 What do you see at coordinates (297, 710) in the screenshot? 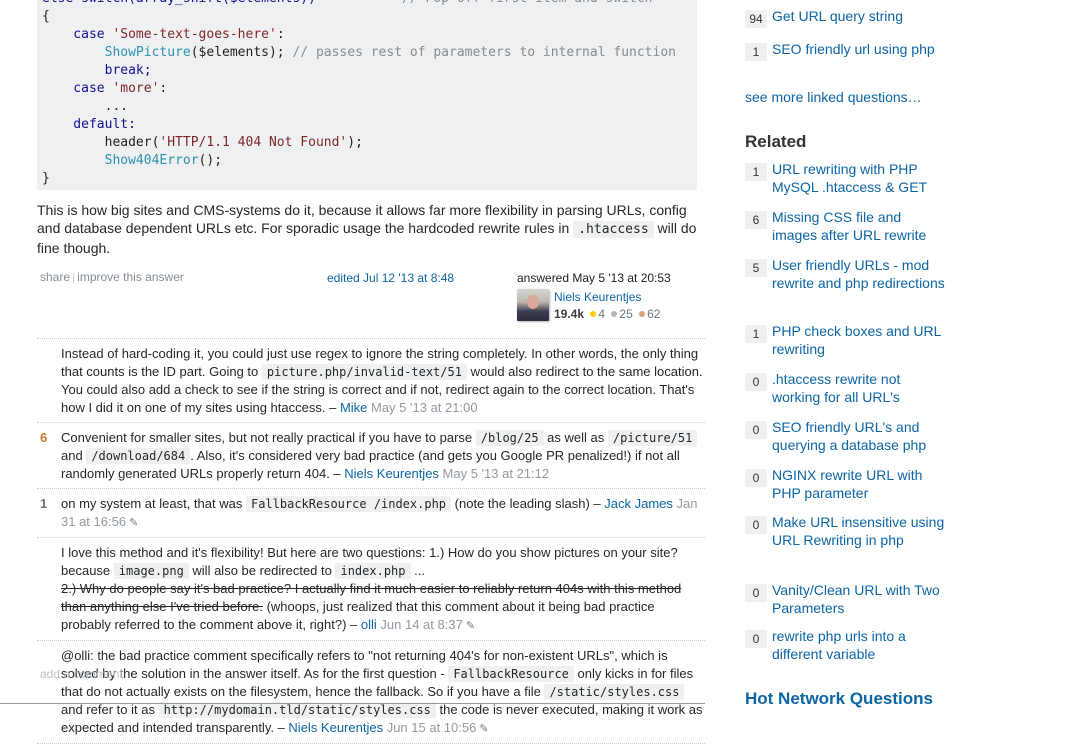
I see `inline-code: http://mydomain.tld/static/styles.css` at bounding box center [297, 710].